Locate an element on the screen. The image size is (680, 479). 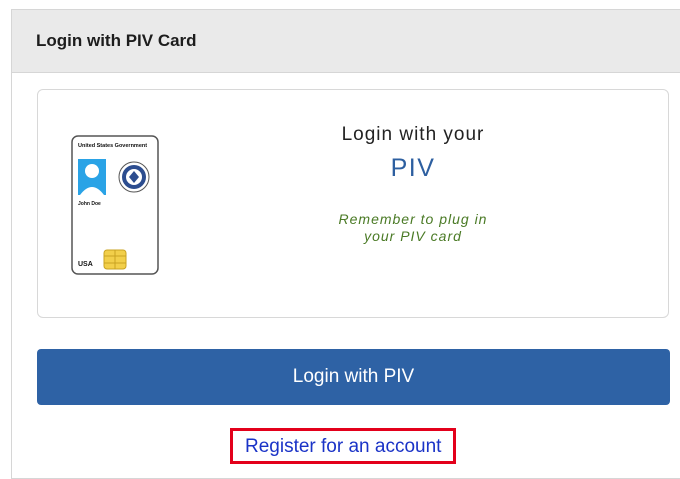
login-with-your-text: Login with your is located at coordinates (413, 134).